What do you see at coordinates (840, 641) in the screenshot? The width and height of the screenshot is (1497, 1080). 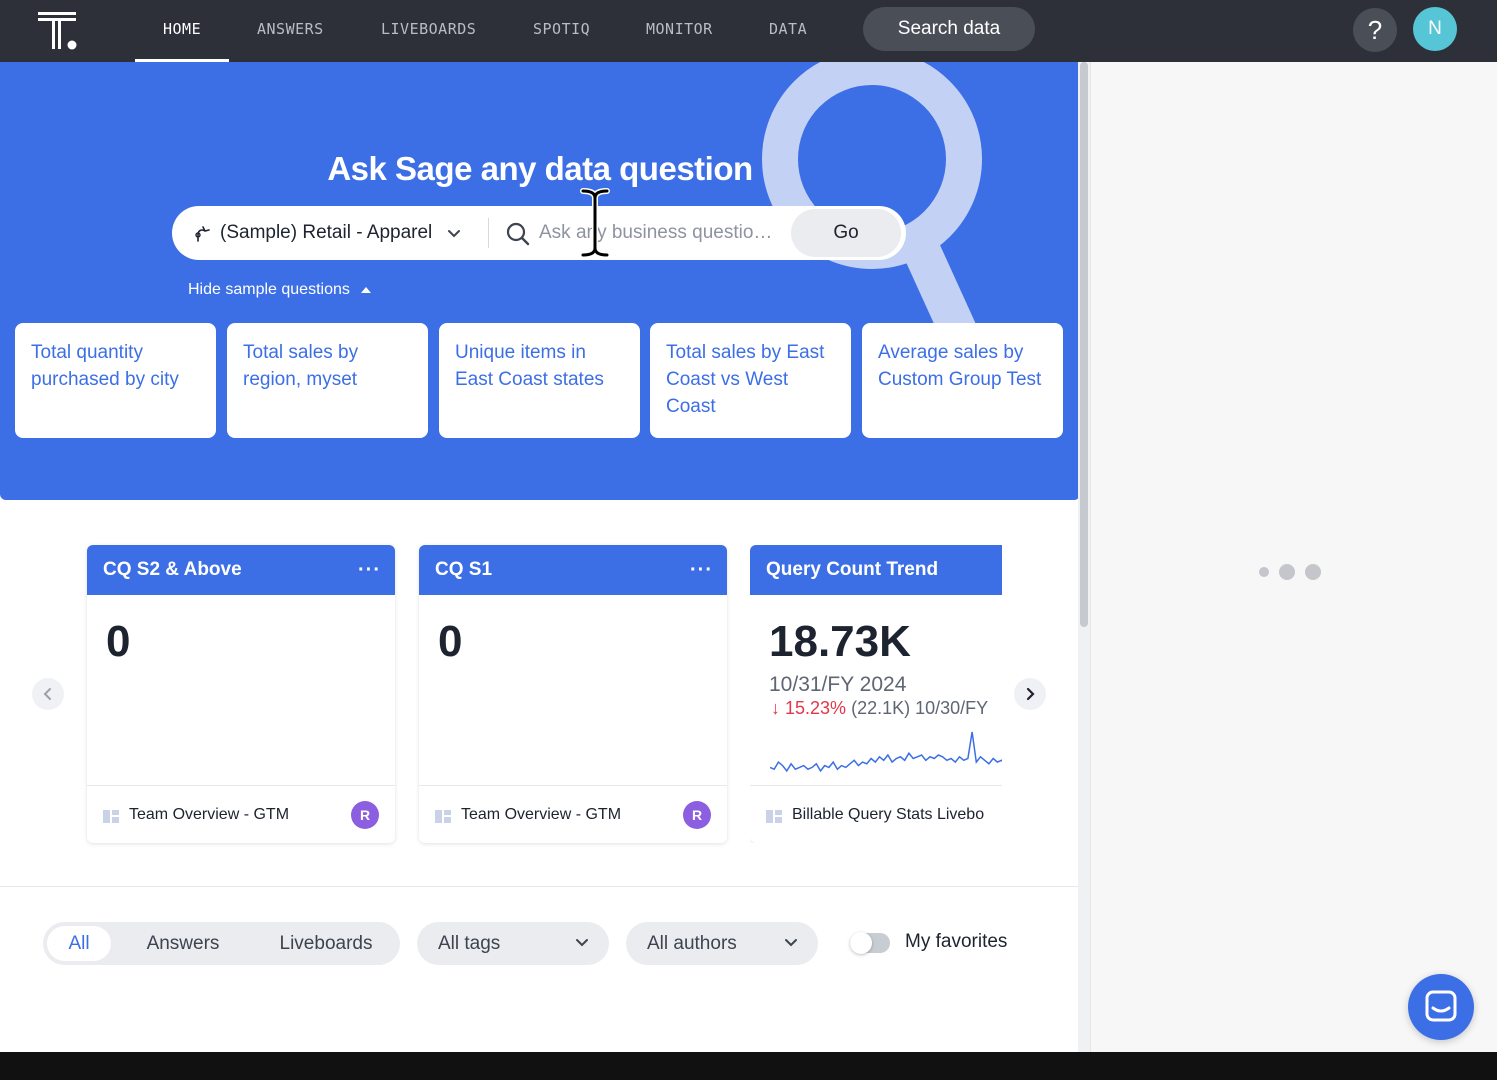 I see `kpi-value: 18.73K` at bounding box center [840, 641].